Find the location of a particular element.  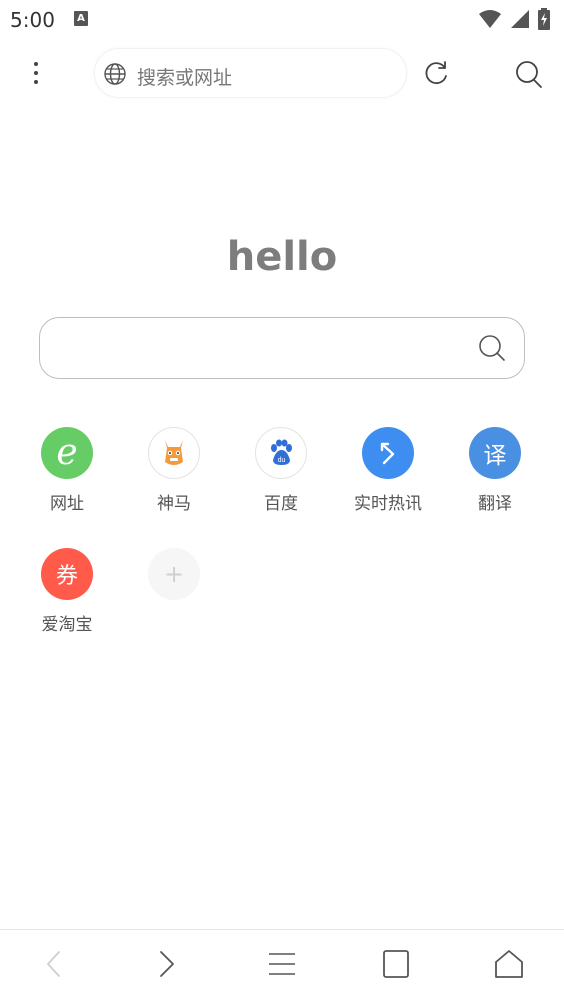

hamburger-menu-icon is located at coordinates (282, 964).